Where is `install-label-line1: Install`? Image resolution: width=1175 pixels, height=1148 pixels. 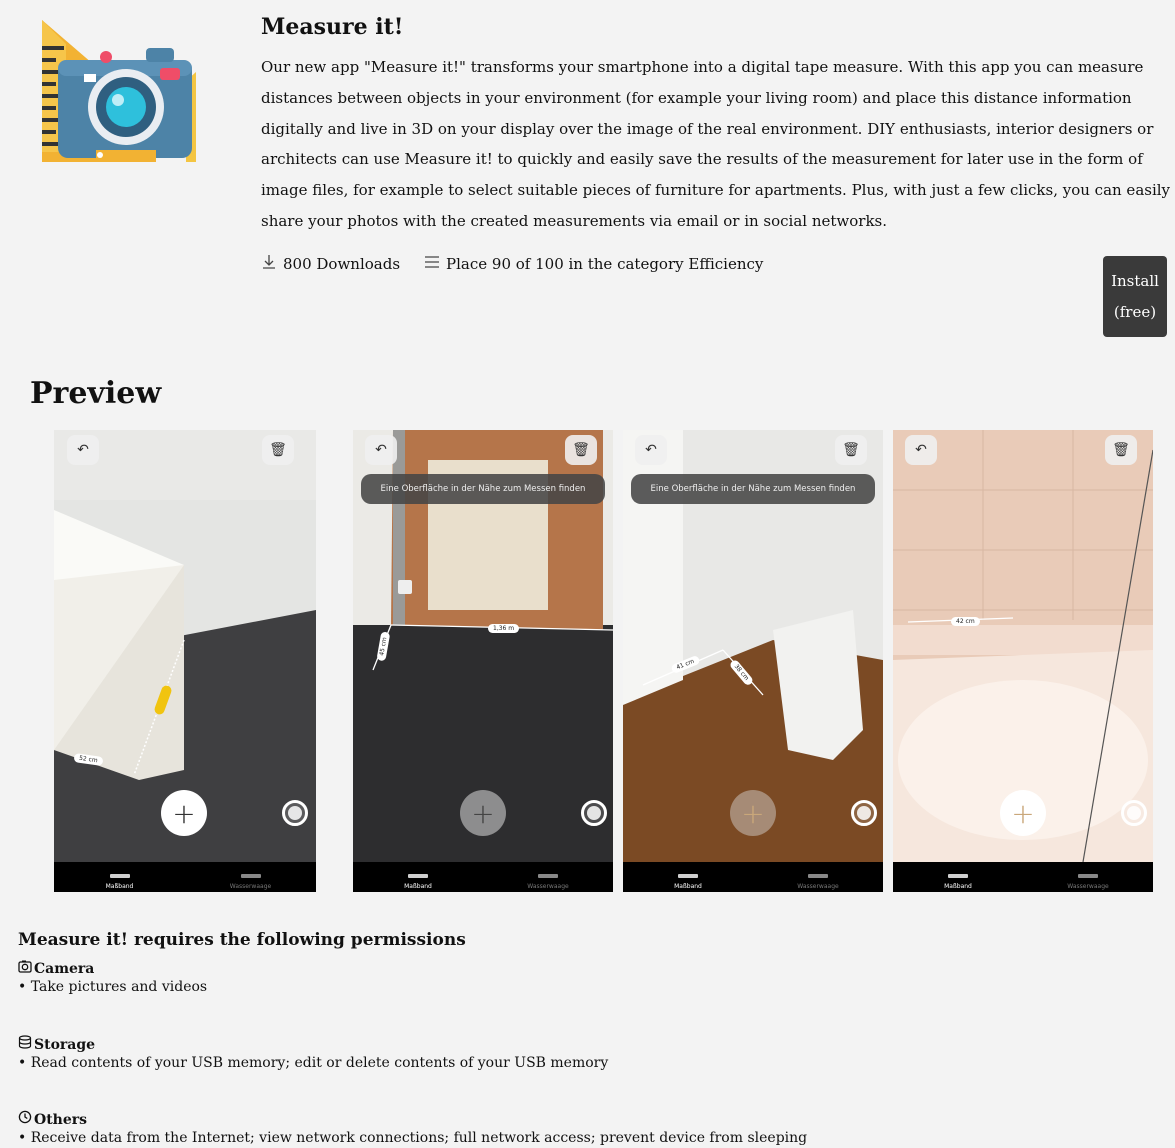
install-label-line1: Install is located at coordinates (1135, 280).